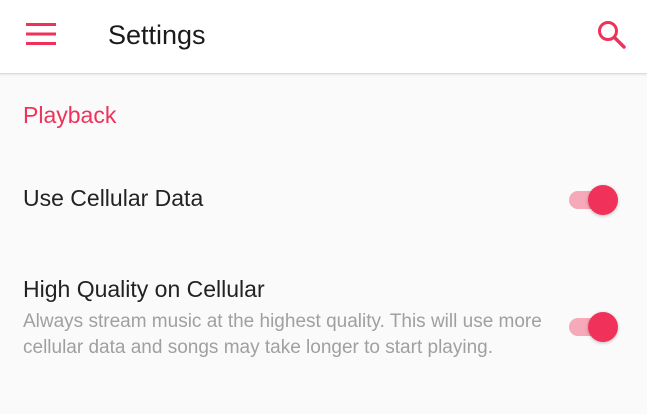  What do you see at coordinates (70, 115) in the screenshot?
I see `section-header-playback: Playback` at bounding box center [70, 115].